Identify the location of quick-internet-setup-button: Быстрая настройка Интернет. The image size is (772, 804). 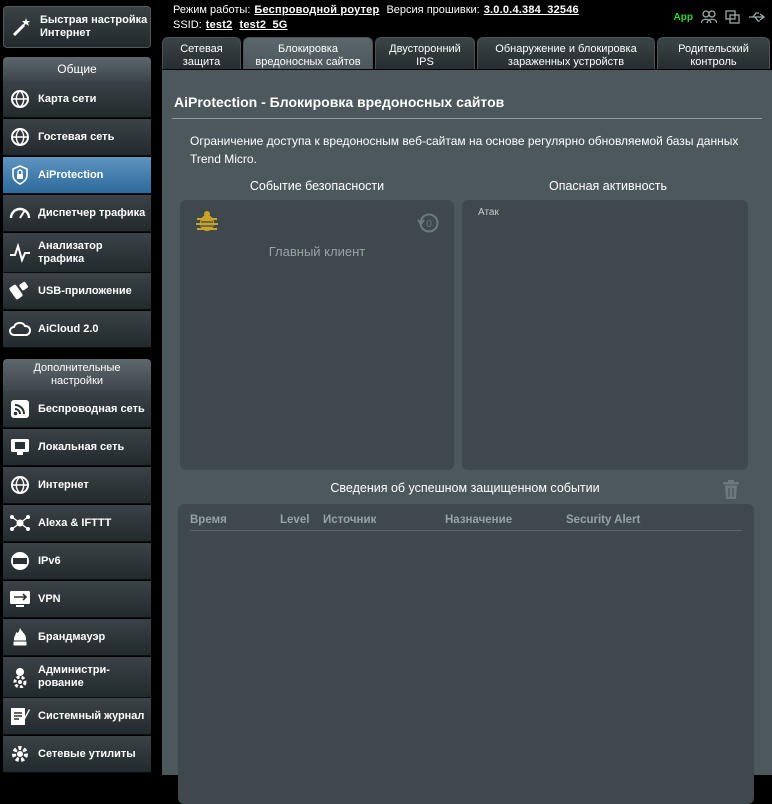
(77, 27).